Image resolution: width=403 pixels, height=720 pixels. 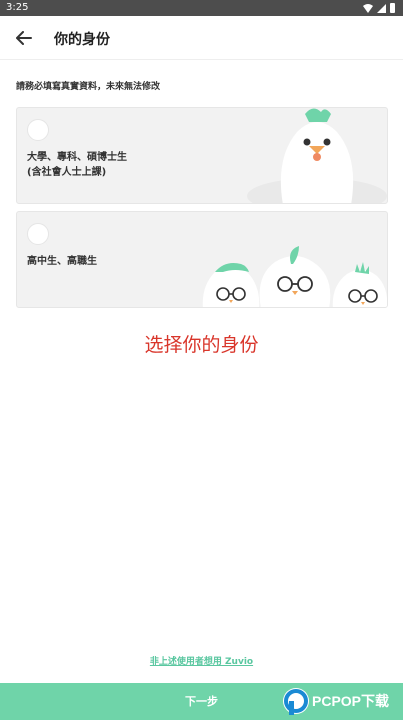 I want to click on status-bar: 3:25, so click(x=201, y=8).